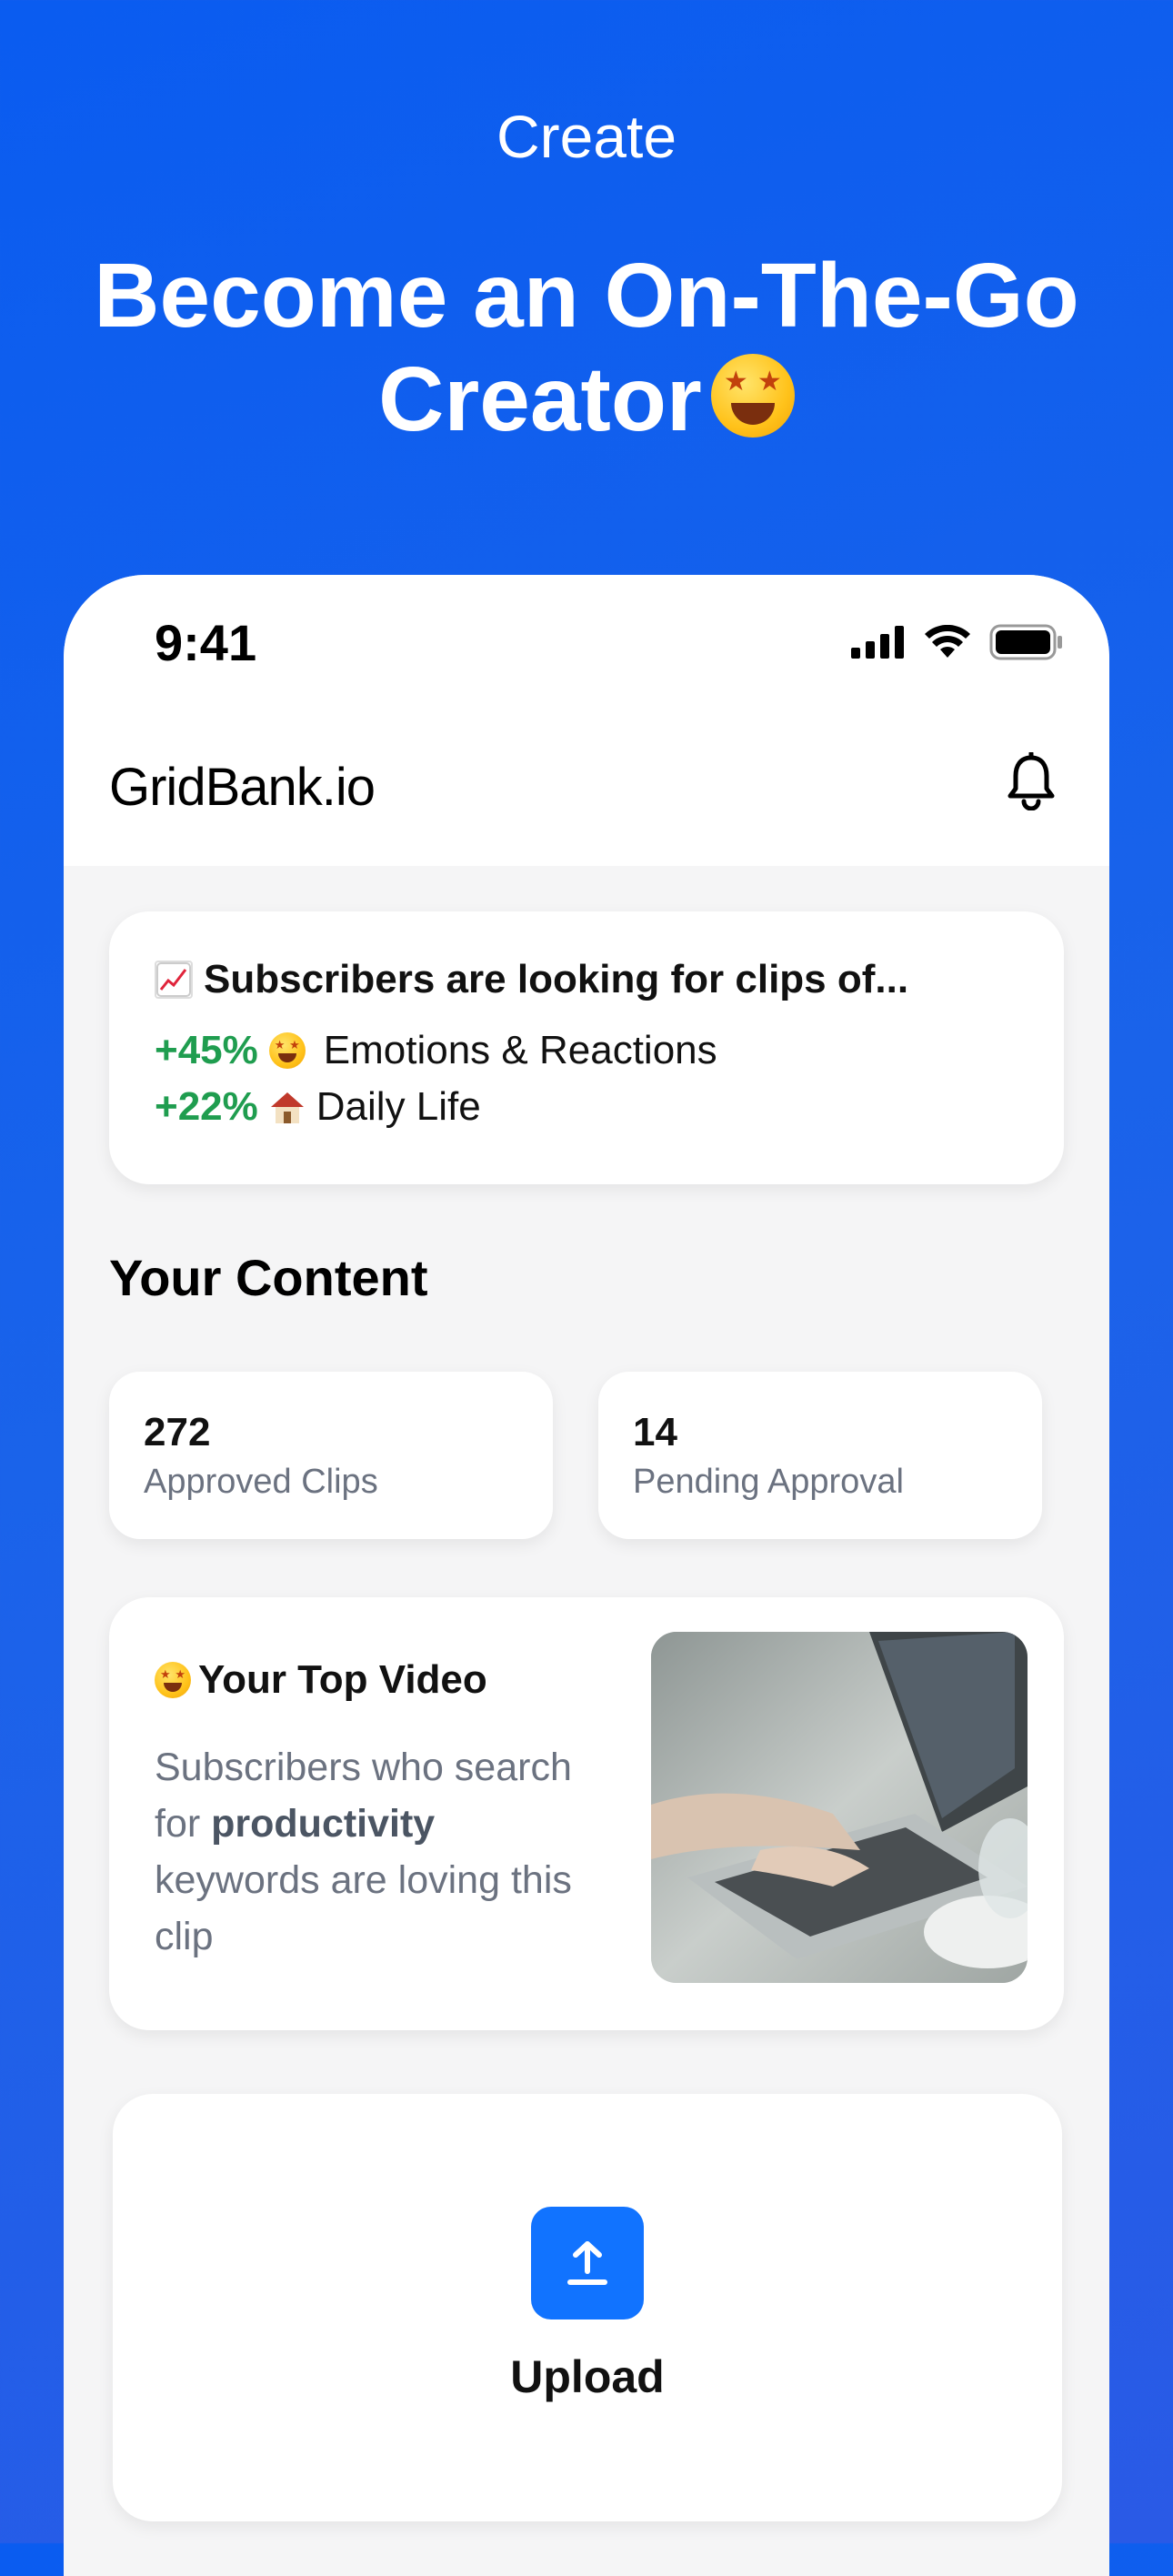  What do you see at coordinates (287, 1107) in the screenshot?
I see `house-emoji-icon` at bounding box center [287, 1107].